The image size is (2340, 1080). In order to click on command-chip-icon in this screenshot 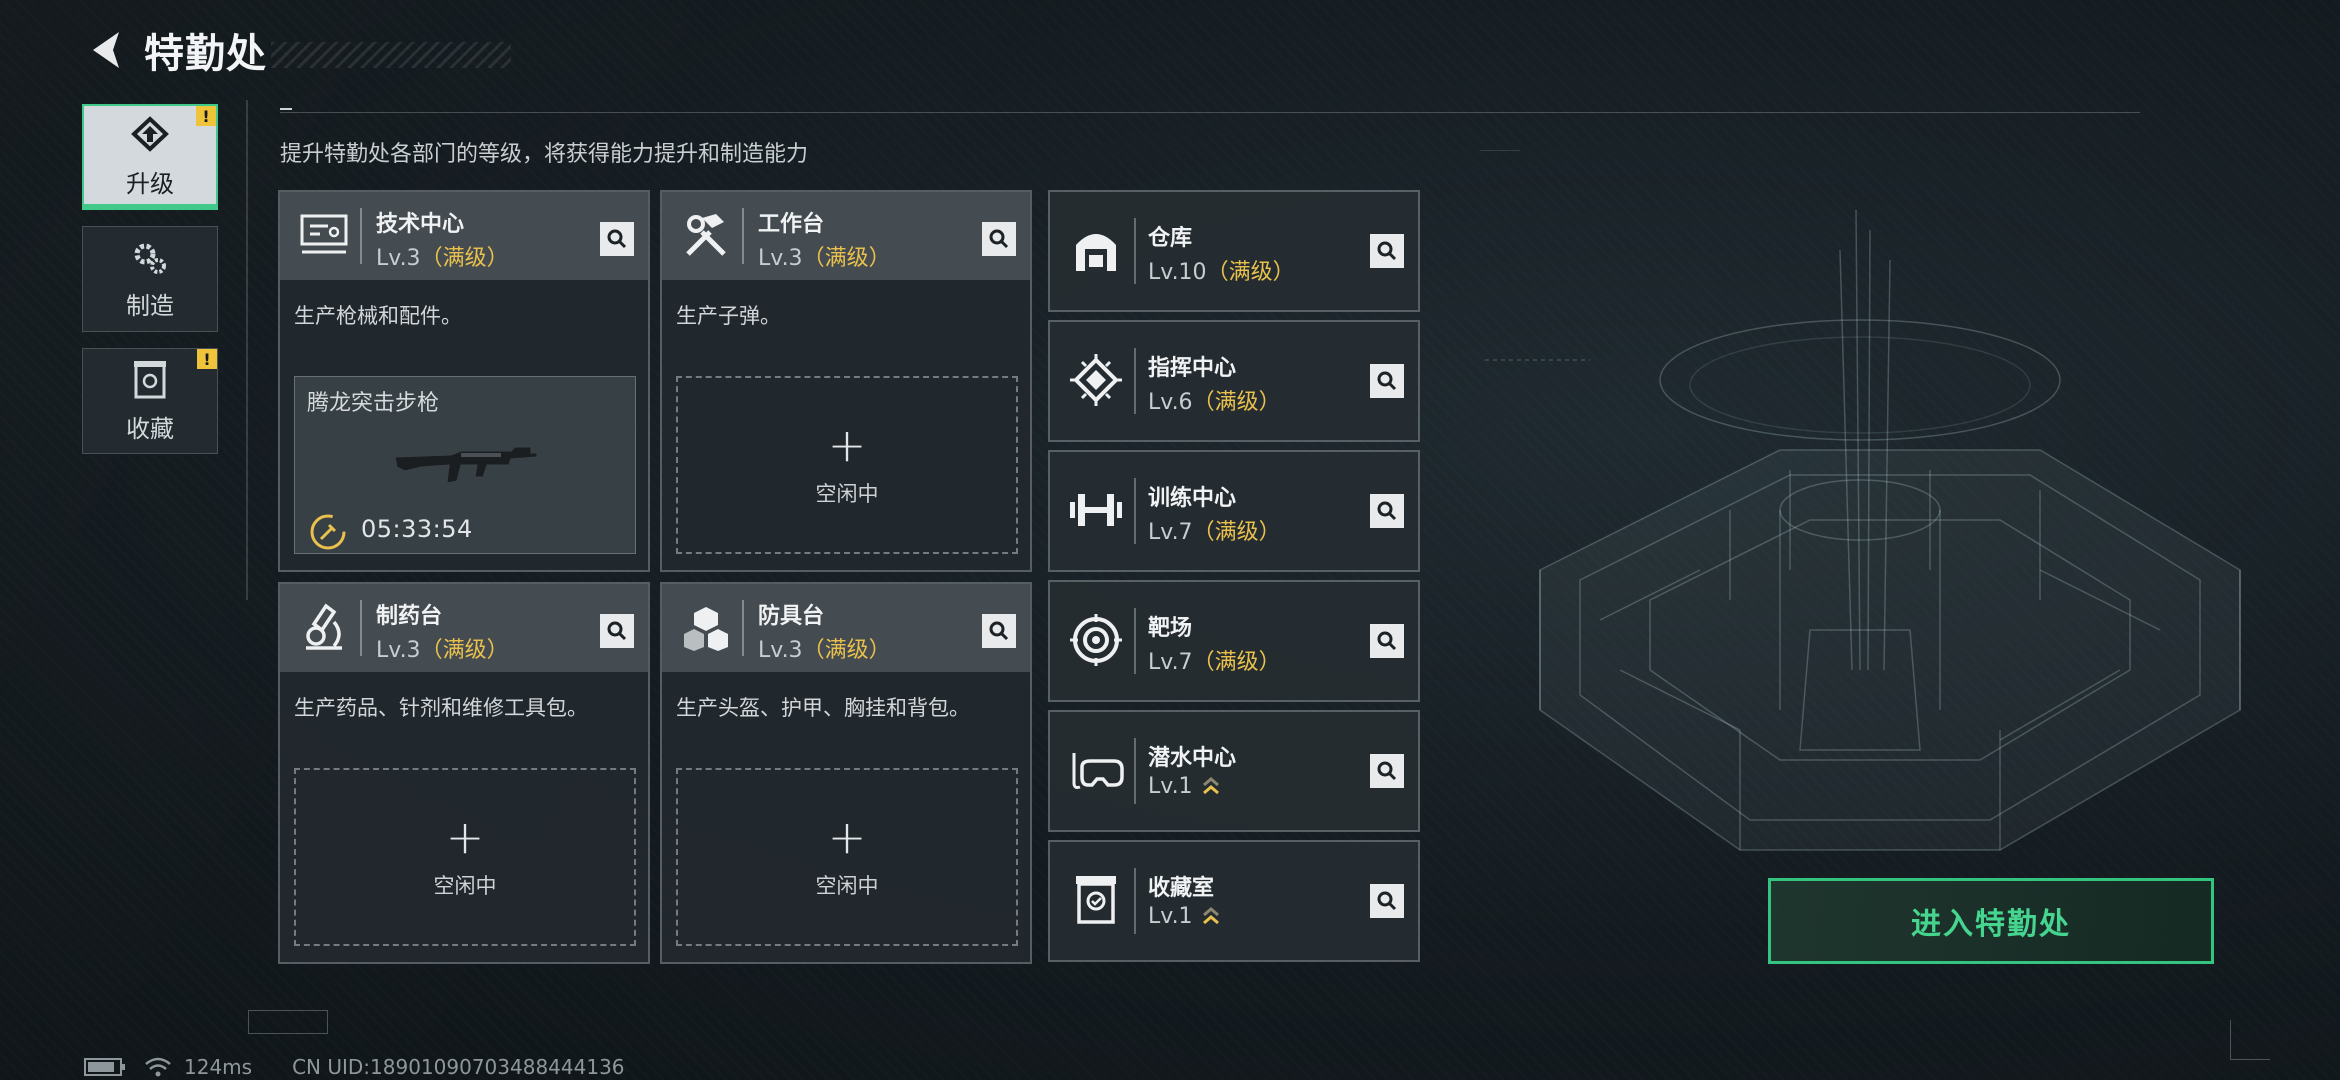, I will do `click(1096, 380)`.